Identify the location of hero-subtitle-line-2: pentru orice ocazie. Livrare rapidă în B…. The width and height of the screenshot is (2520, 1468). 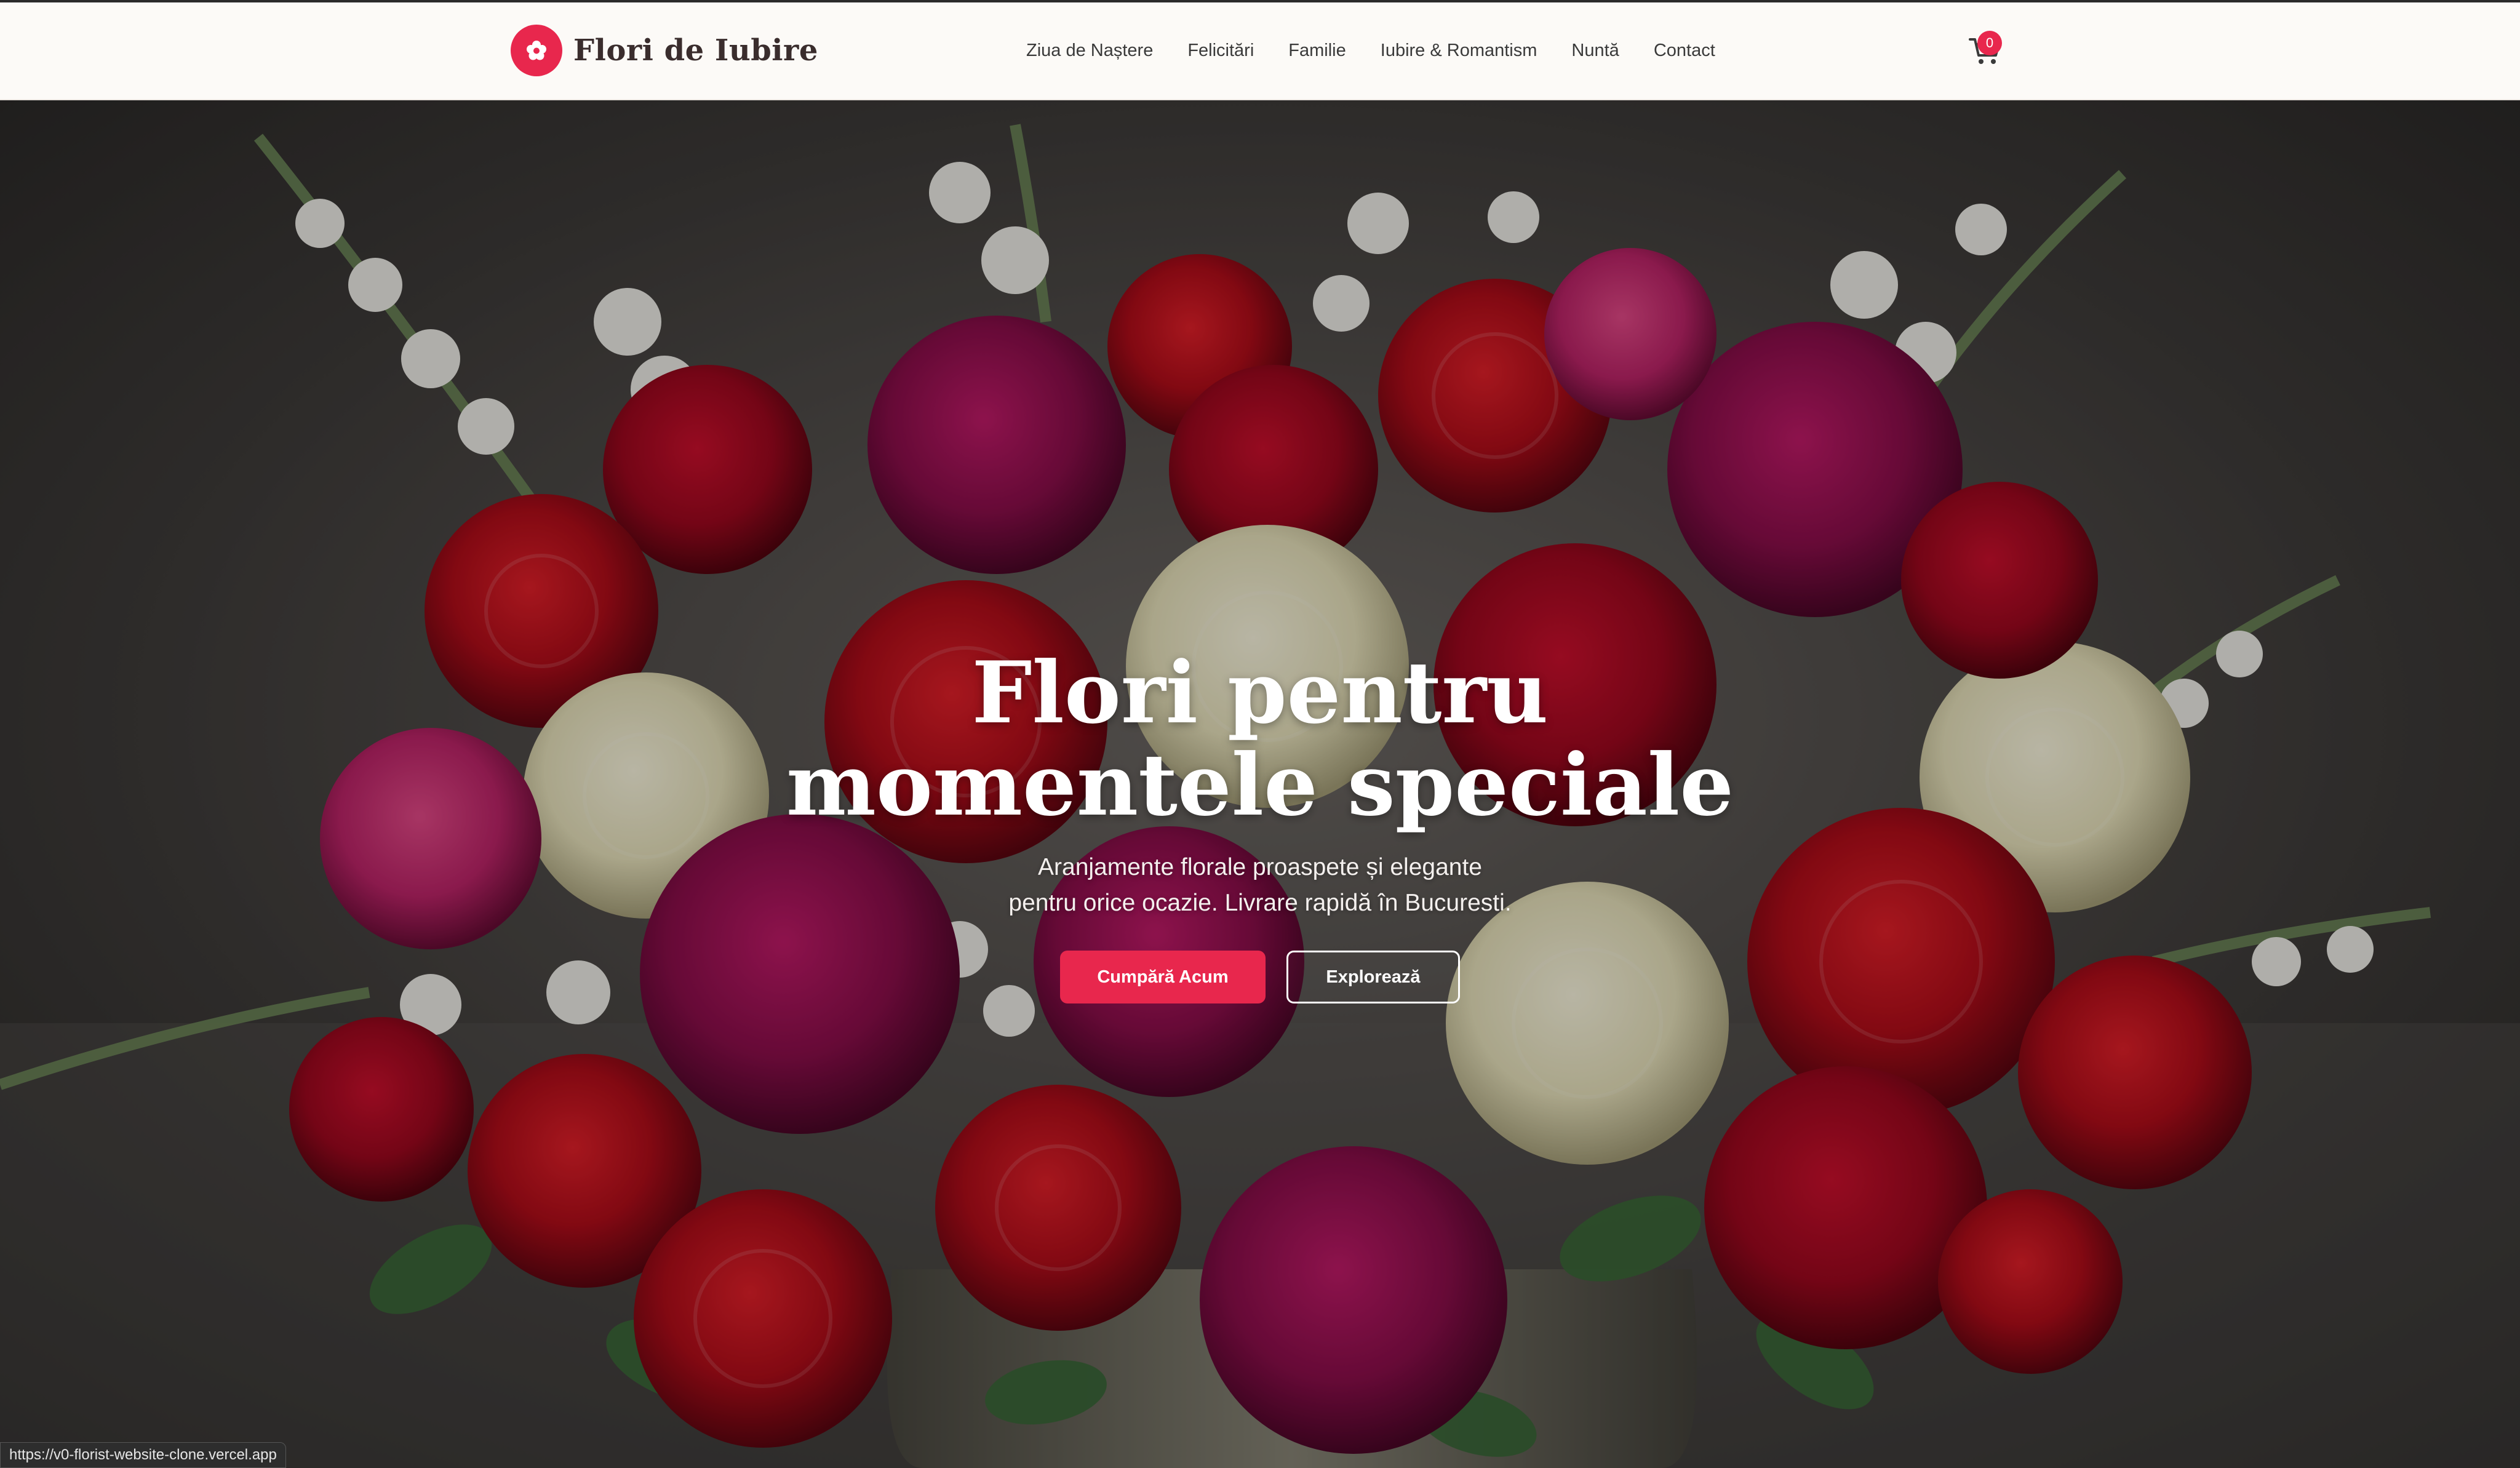
(1260, 903).